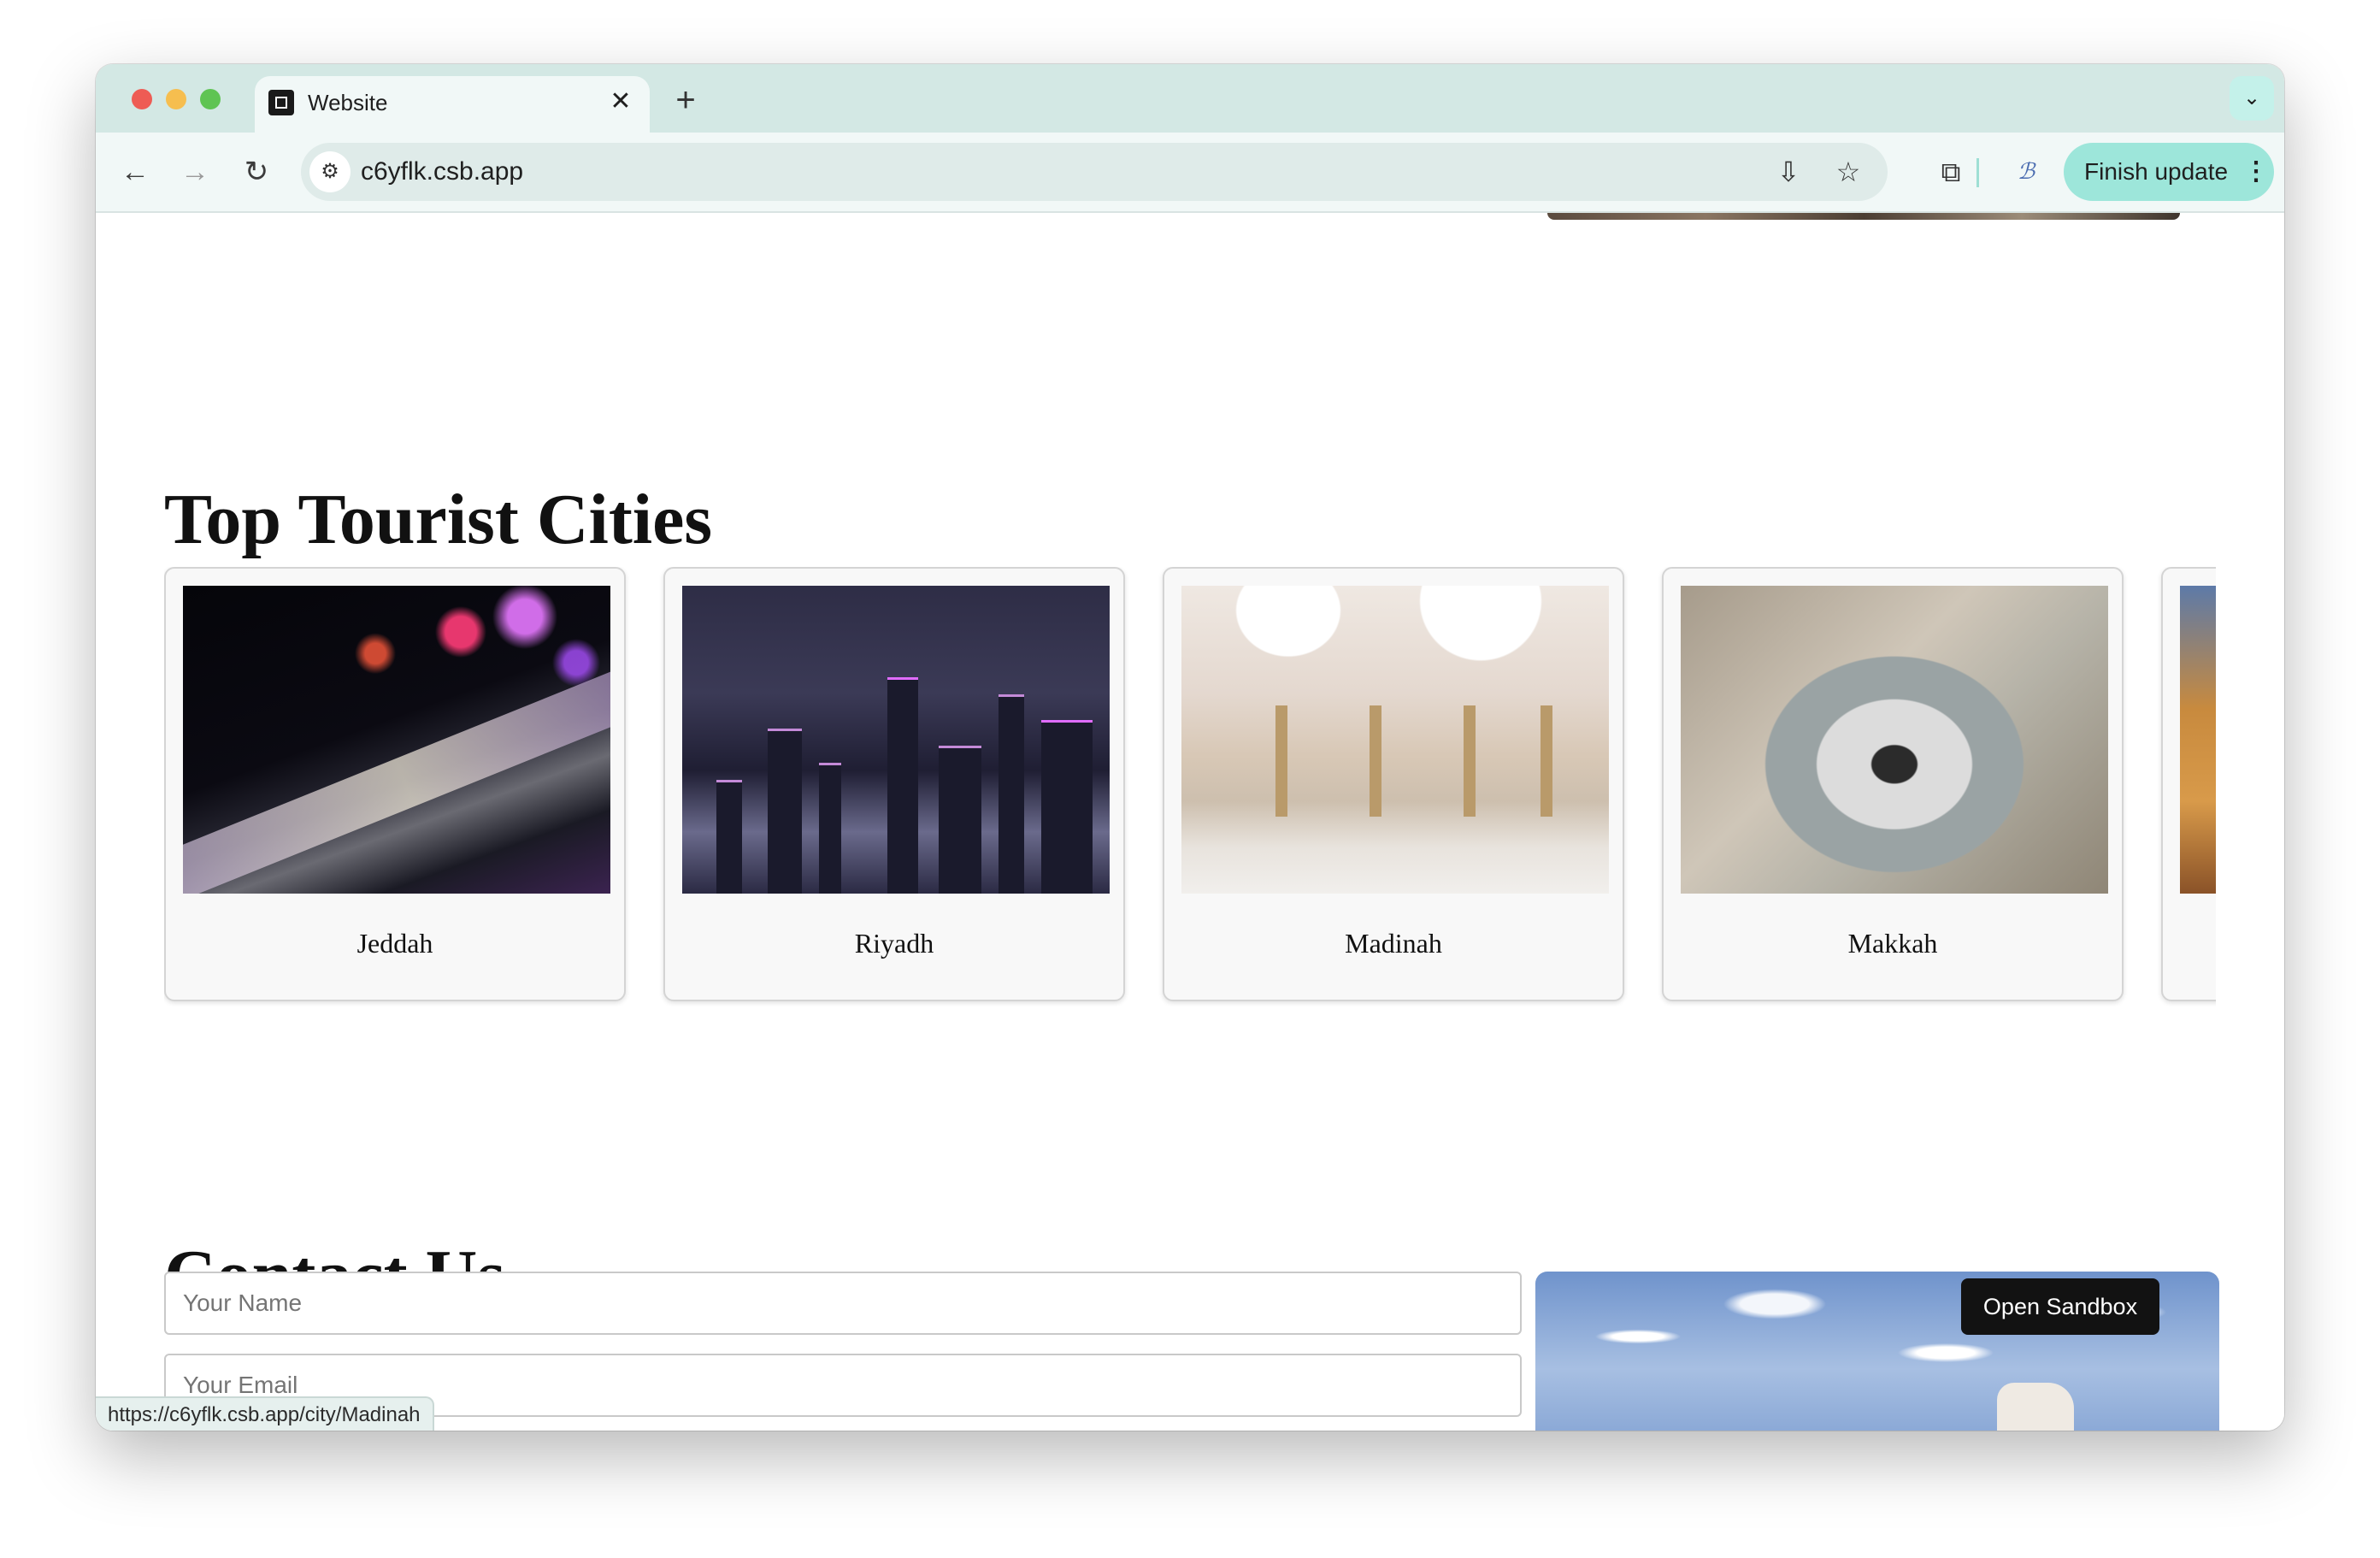 The height and width of the screenshot is (1558, 2380). I want to click on city-card-jeddah: Jeddah, so click(395, 784).